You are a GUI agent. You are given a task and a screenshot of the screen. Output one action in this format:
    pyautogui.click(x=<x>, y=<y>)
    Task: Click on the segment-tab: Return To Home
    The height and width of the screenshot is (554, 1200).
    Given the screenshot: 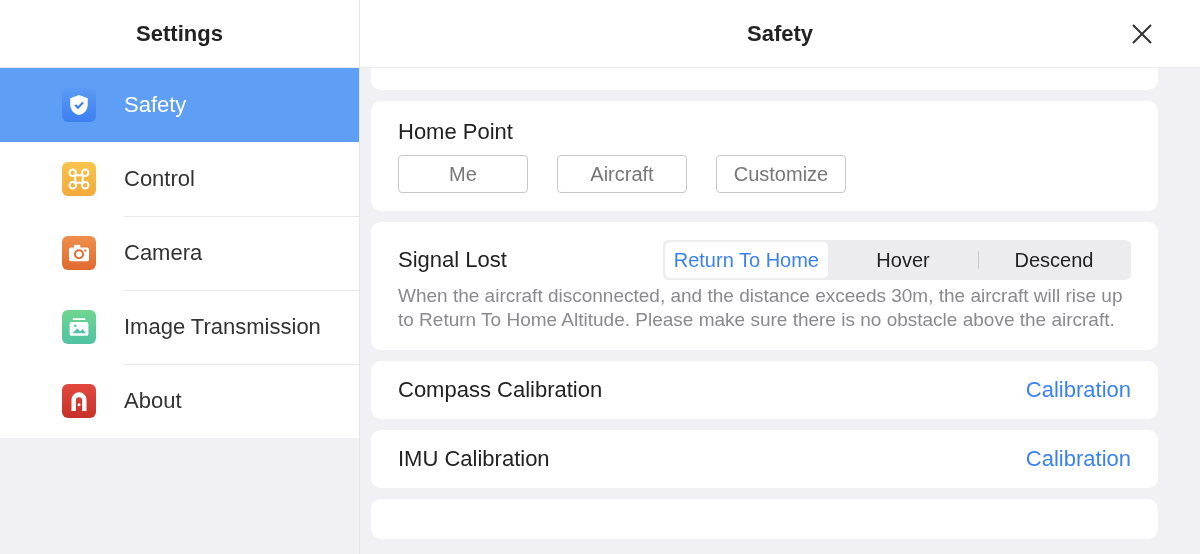 What is the action you would take?
    pyautogui.click(x=746, y=260)
    